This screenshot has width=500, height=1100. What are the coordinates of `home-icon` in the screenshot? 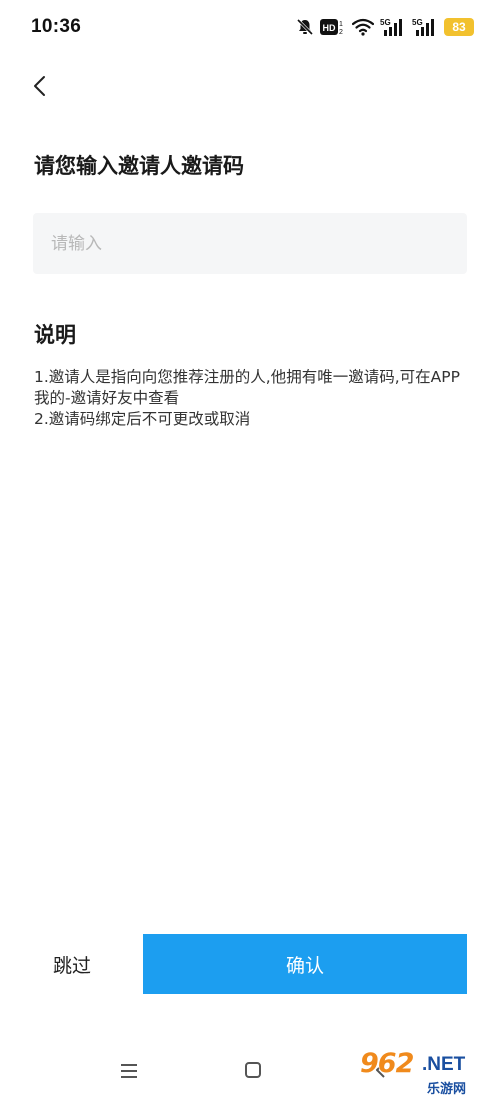 It's located at (253, 1070).